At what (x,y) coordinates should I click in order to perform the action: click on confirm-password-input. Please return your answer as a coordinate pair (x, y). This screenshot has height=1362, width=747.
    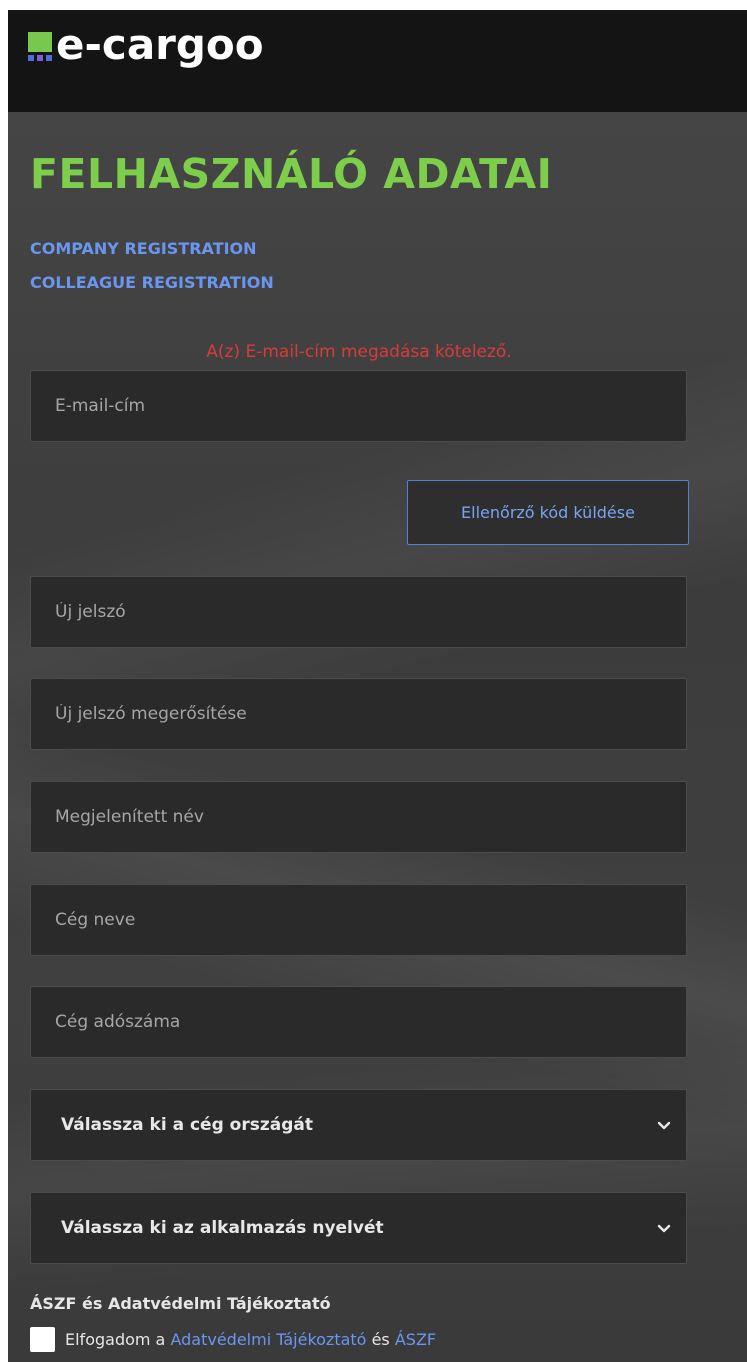
    Looking at the image, I should click on (358, 714).